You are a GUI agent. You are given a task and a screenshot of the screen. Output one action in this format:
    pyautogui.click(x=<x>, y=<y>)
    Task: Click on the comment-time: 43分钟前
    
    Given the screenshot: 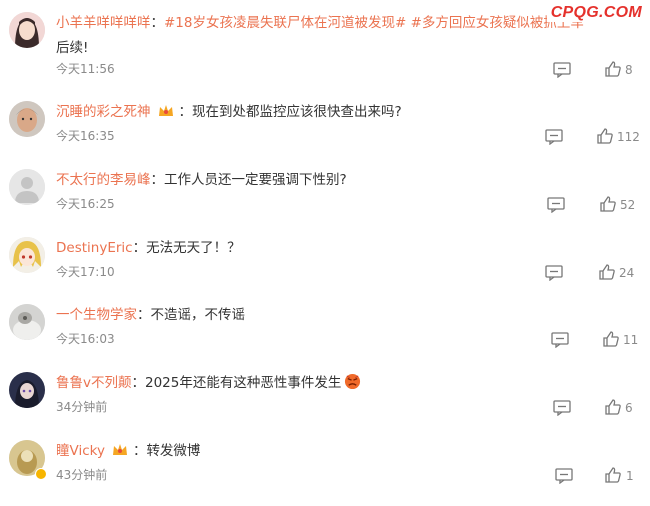 What is the action you would take?
    pyautogui.click(x=82, y=475)
    